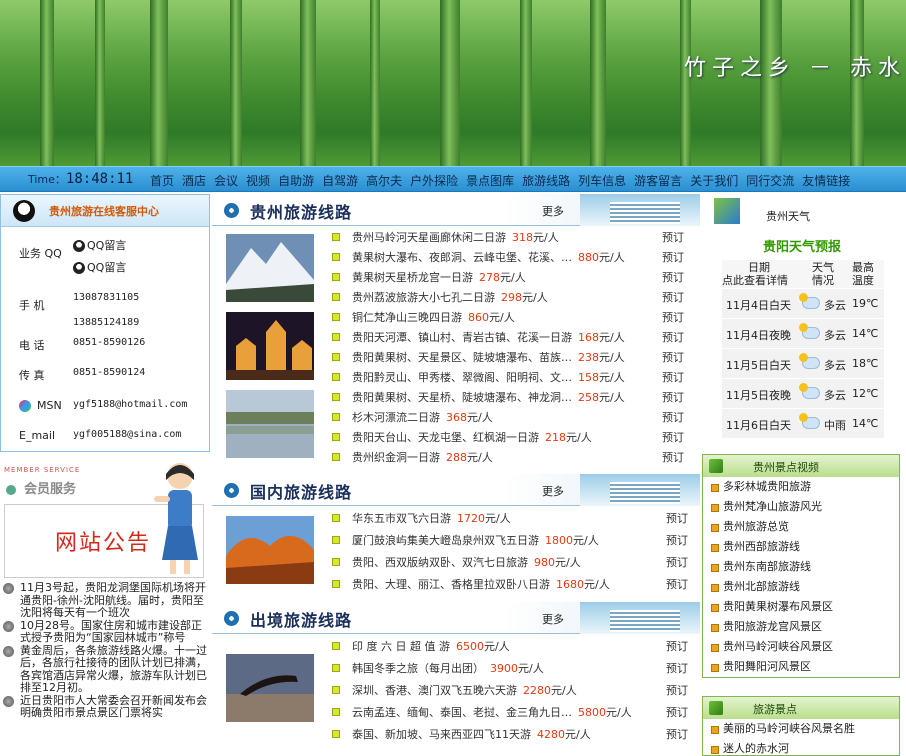 This screenshot has height=756, width=906. Describe the element at coordinates (422, 418) in the screenshot. I see `trip-link: 杉木河漂流二日游 368元/人` at that location.